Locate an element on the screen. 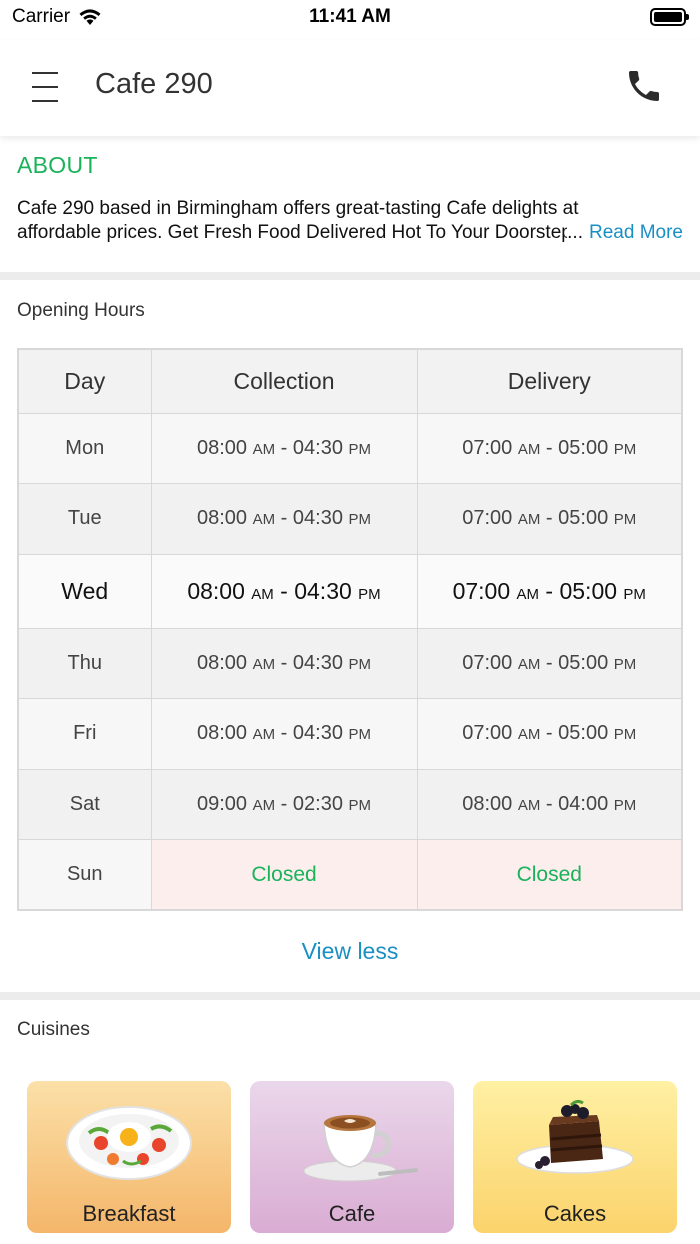 This screenshot has width=700, height=1244. day-cell: Fri is located at coordinates (84, 734).